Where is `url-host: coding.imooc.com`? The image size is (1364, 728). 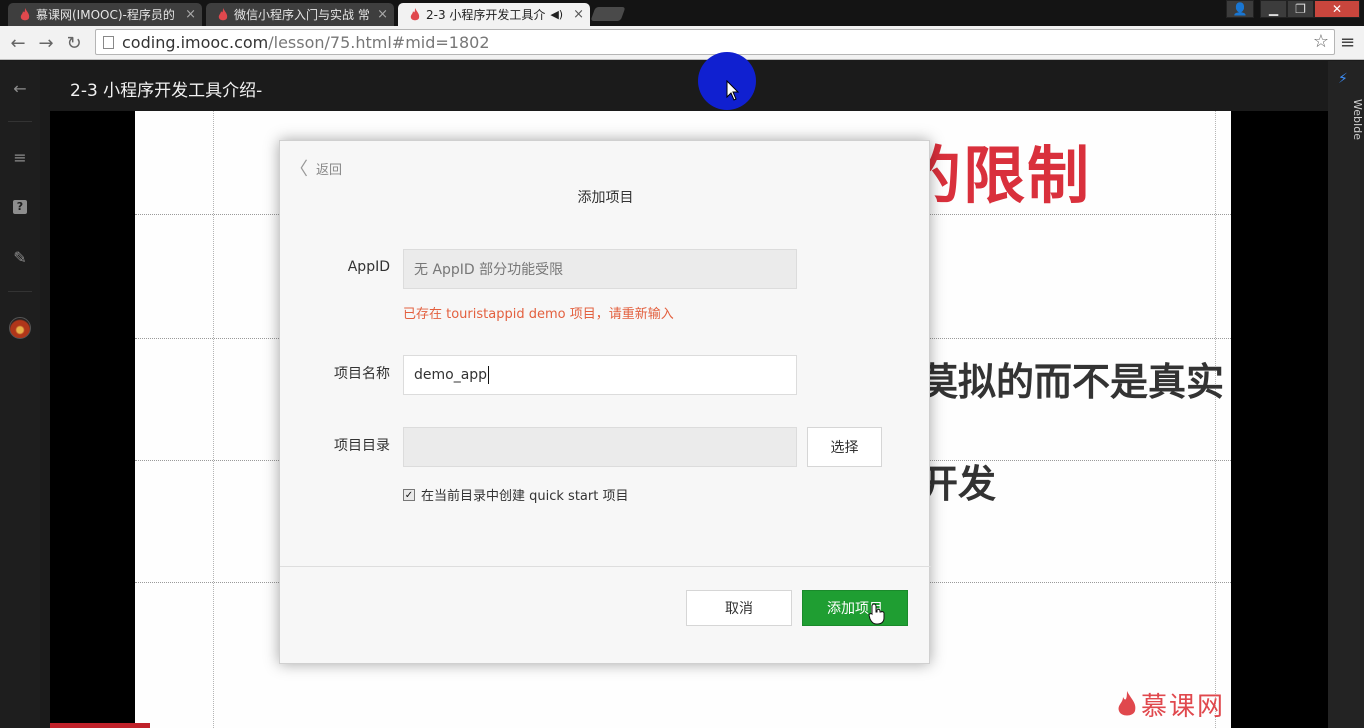
url-host: coding.imooc.com is located at coordinates (195, 42).